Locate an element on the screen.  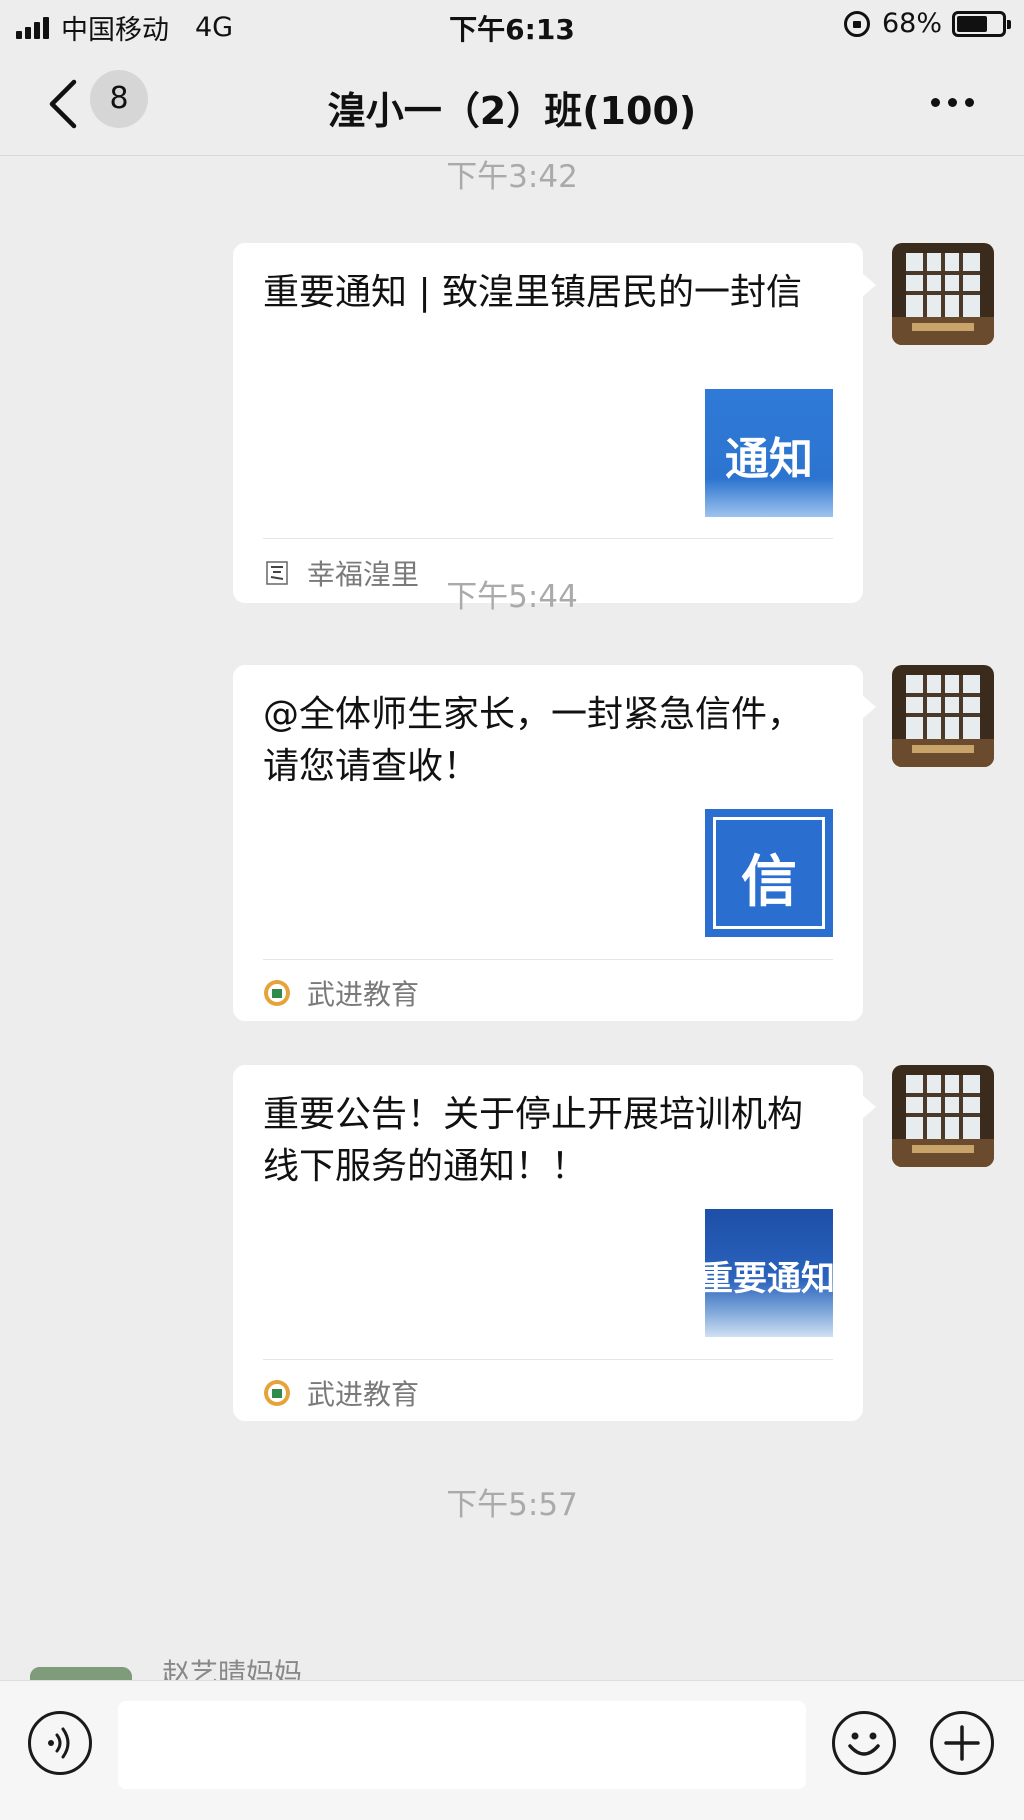
voice-icon is located at coordinates (60, 1743).